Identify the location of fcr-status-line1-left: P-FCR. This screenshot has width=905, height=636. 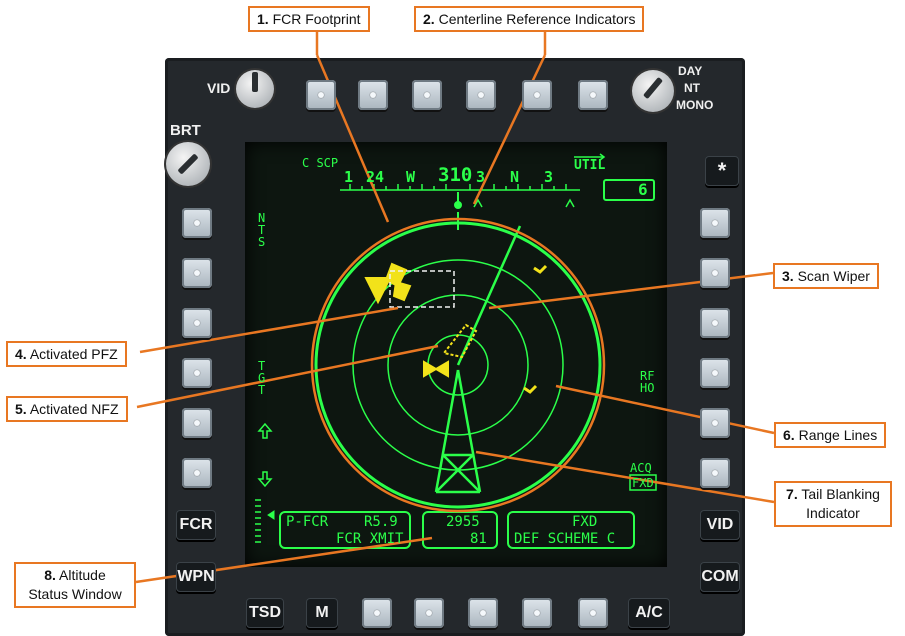
(307, 522).